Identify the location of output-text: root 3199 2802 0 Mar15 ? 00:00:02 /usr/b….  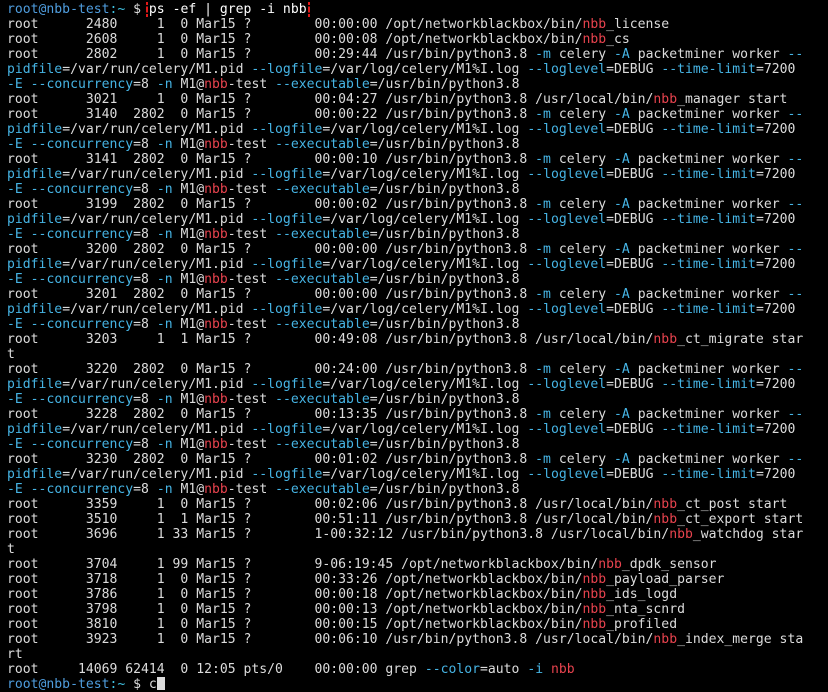
(271, 204).